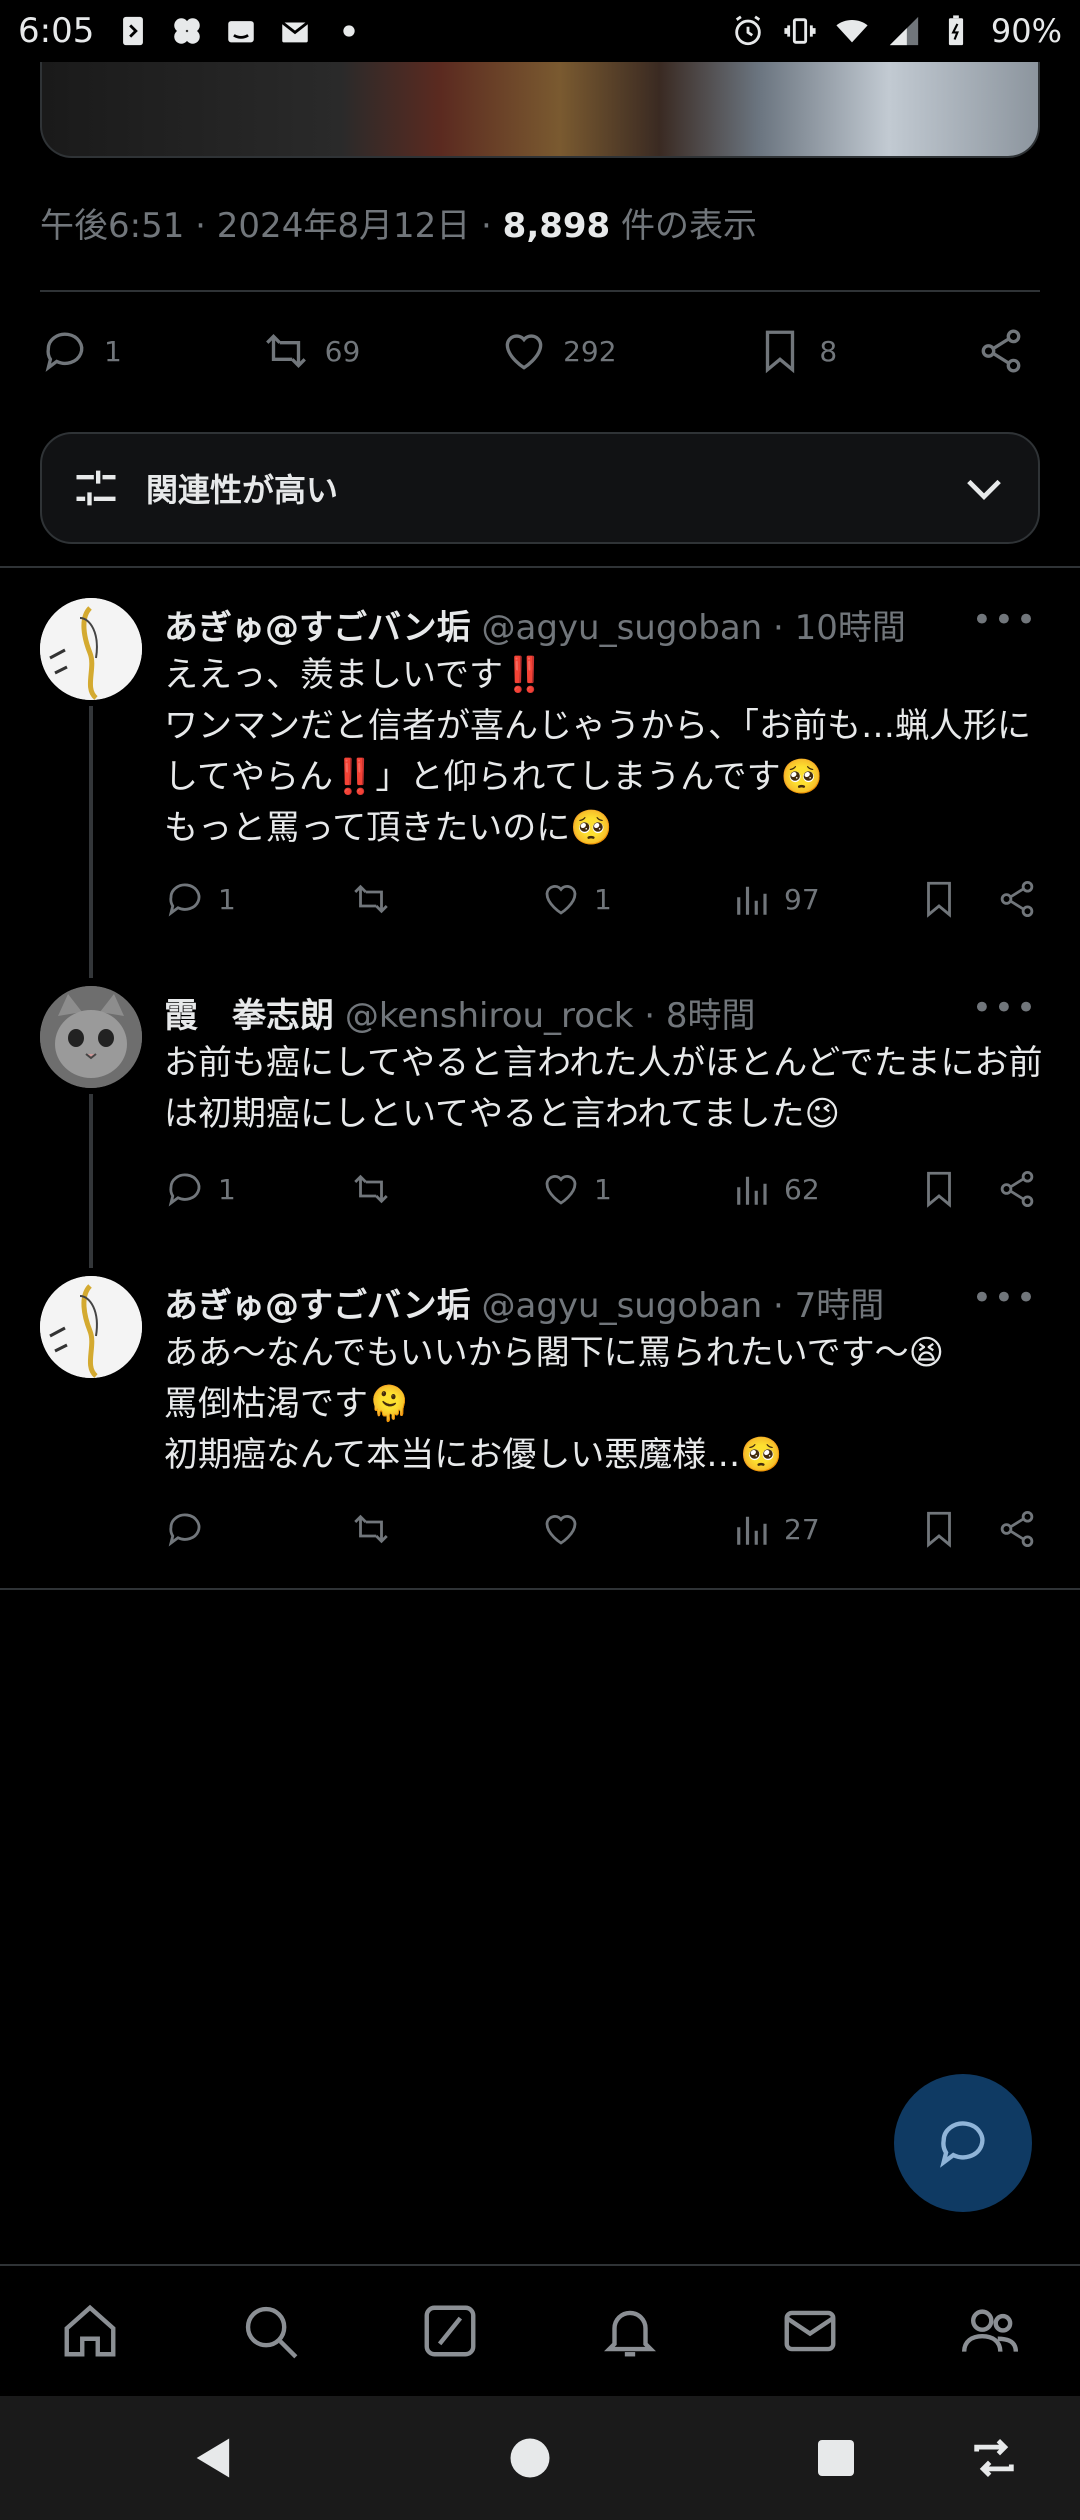 The image size is (1080, 2520). What do you see at coordinates (748, 30) in the screenshot?
I see `alarm-icon` at bounding box center [748, 30].